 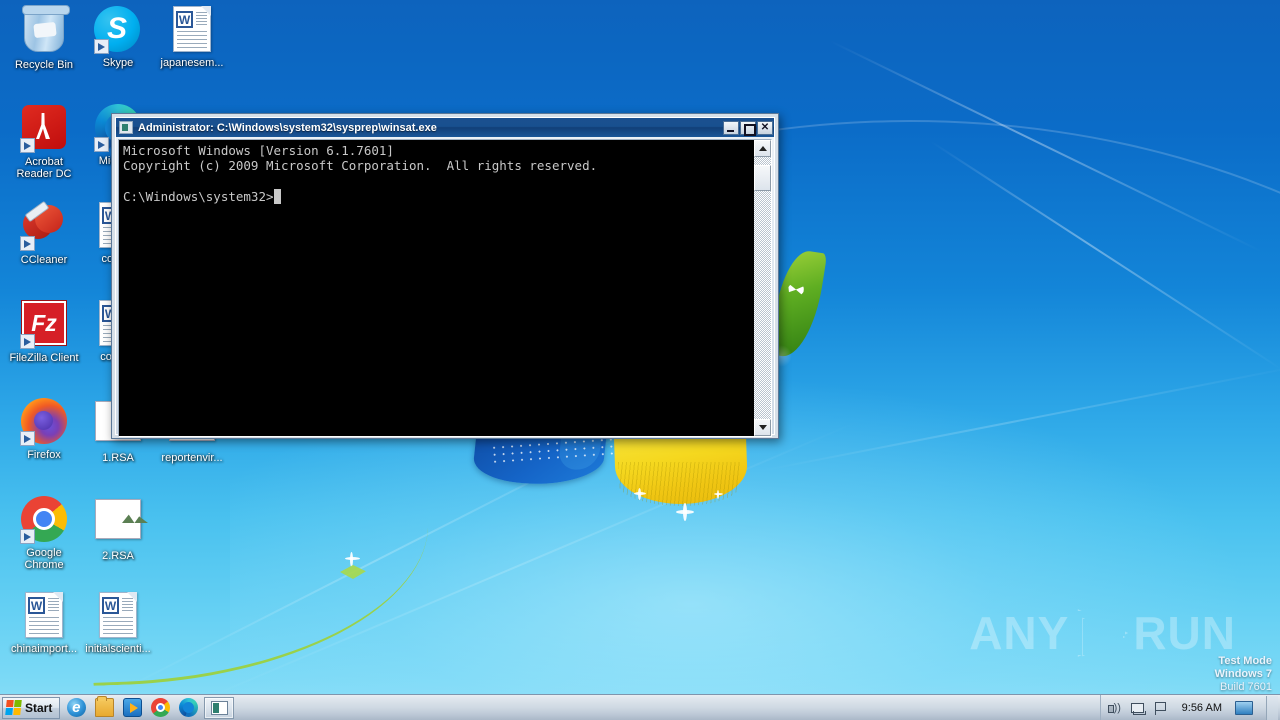 I want to click on start-button: Start, so click(x=31, y=707).